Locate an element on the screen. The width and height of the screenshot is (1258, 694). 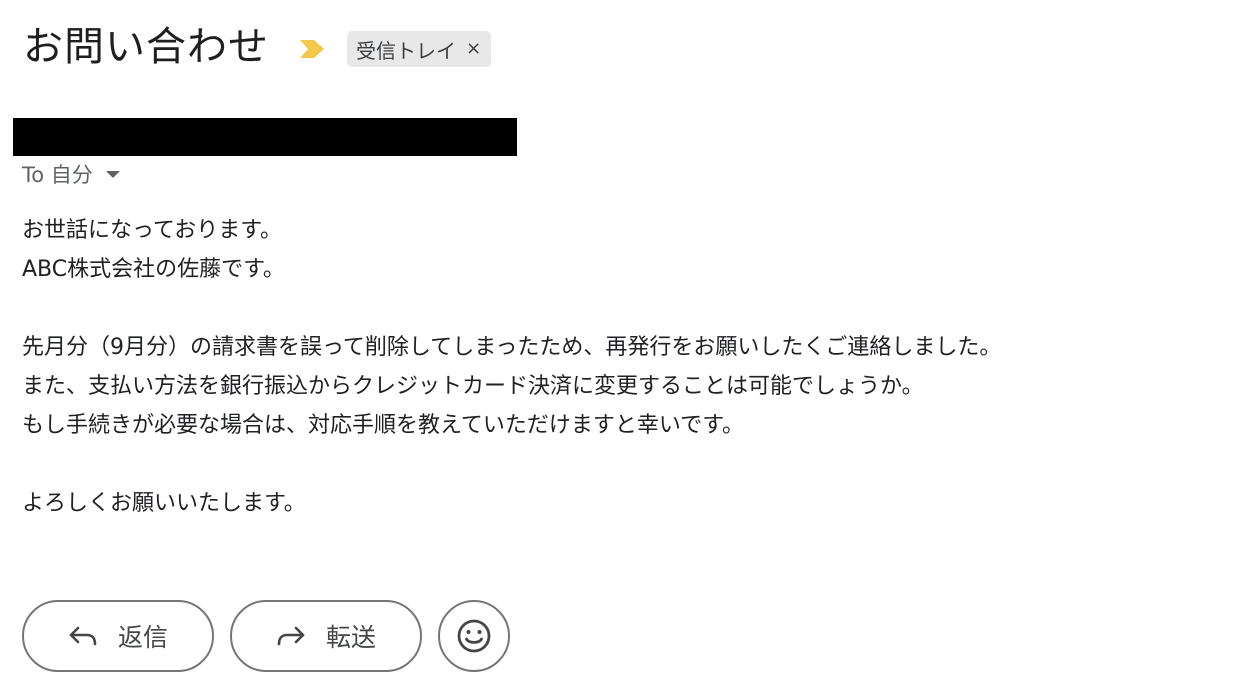
email-subject: お問い合わせ is located at coordinates (146, 47).